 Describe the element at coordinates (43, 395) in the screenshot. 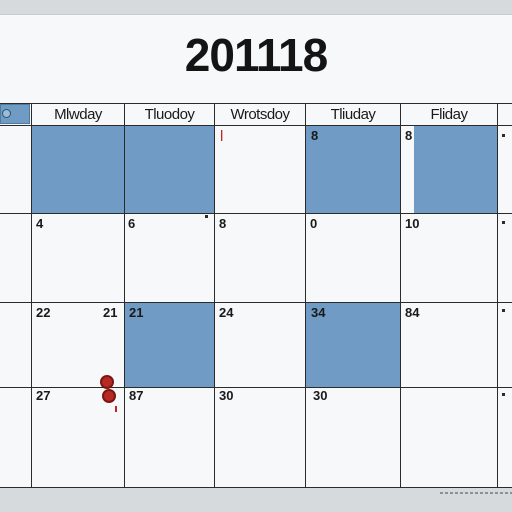

I see `day-number: 27` at that location.